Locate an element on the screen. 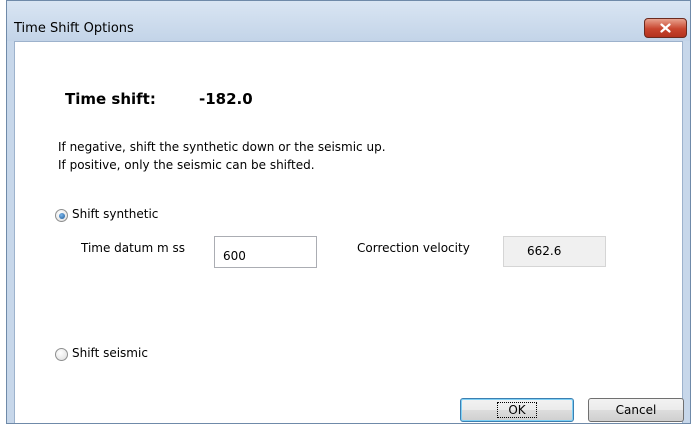  correction-velocity-label: Correction velocity is located at coordinates (413, 248).